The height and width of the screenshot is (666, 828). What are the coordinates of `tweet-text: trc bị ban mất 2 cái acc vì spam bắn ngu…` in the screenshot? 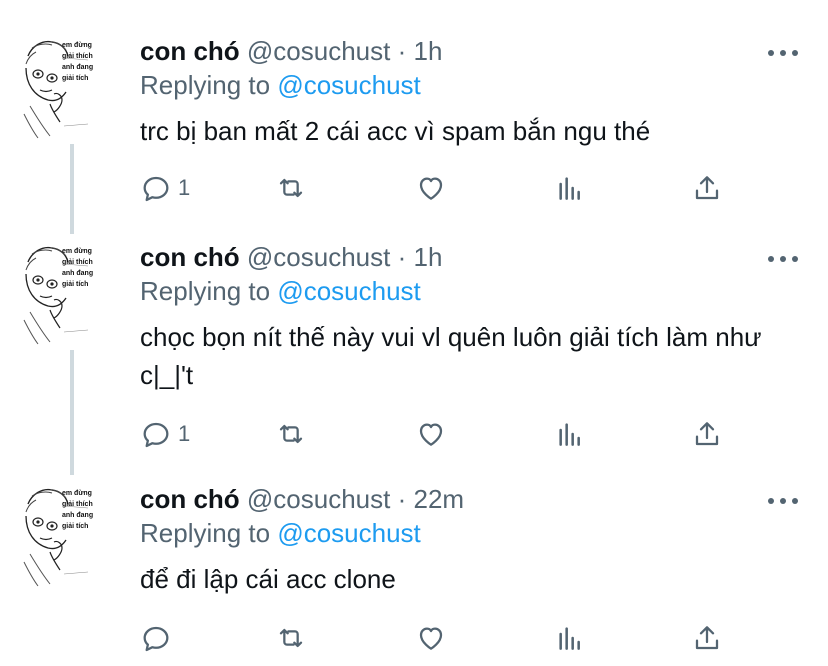 It's located at (395, 131).